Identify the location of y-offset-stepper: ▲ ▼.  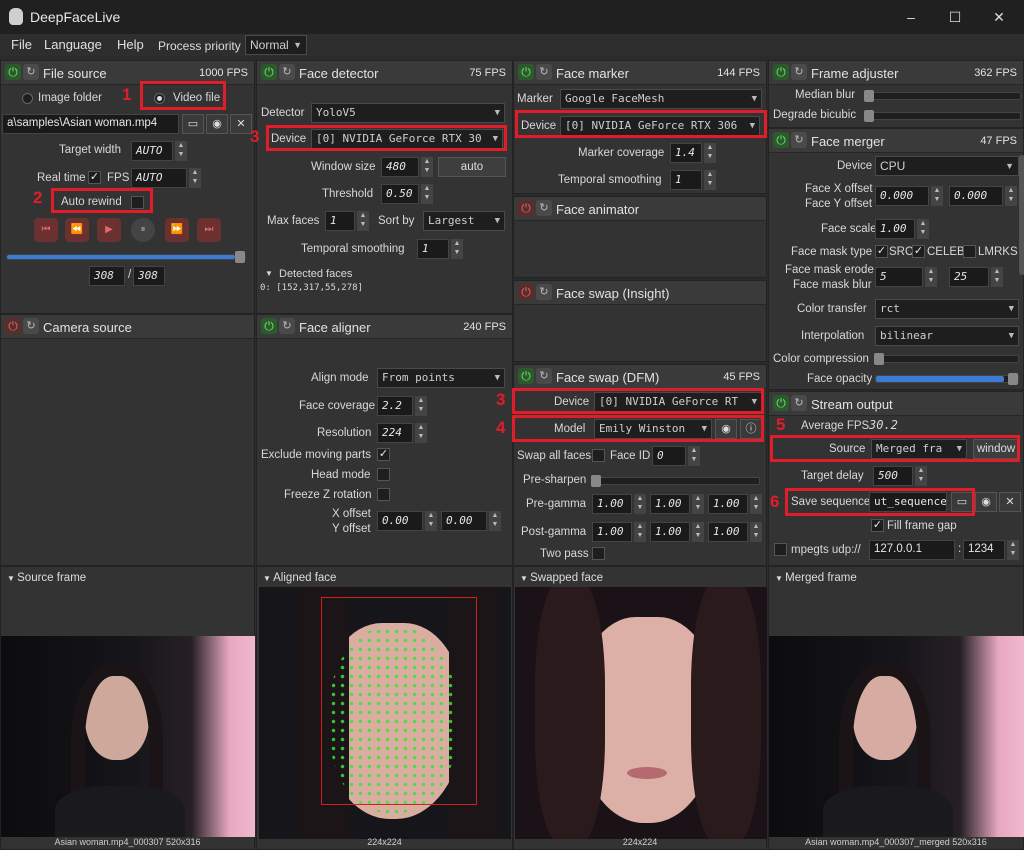
(495, 521).